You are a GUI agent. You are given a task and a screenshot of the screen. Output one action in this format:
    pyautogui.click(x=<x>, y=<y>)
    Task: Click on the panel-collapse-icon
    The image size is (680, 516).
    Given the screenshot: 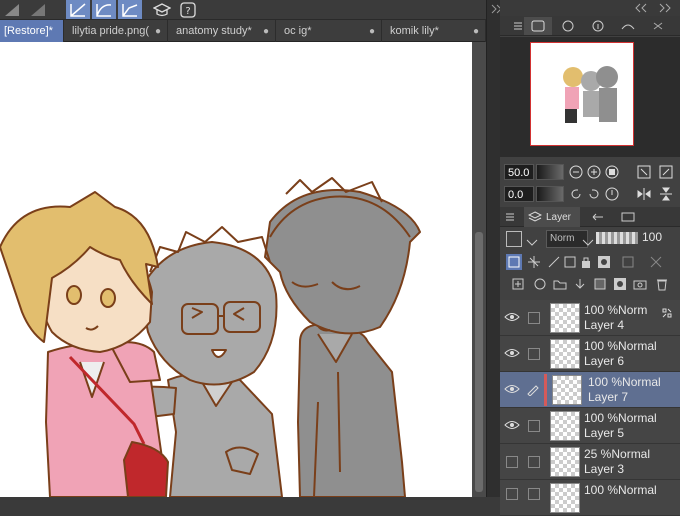 What is the action you would take?
    pyautogui.click(x=590, y=8)
    